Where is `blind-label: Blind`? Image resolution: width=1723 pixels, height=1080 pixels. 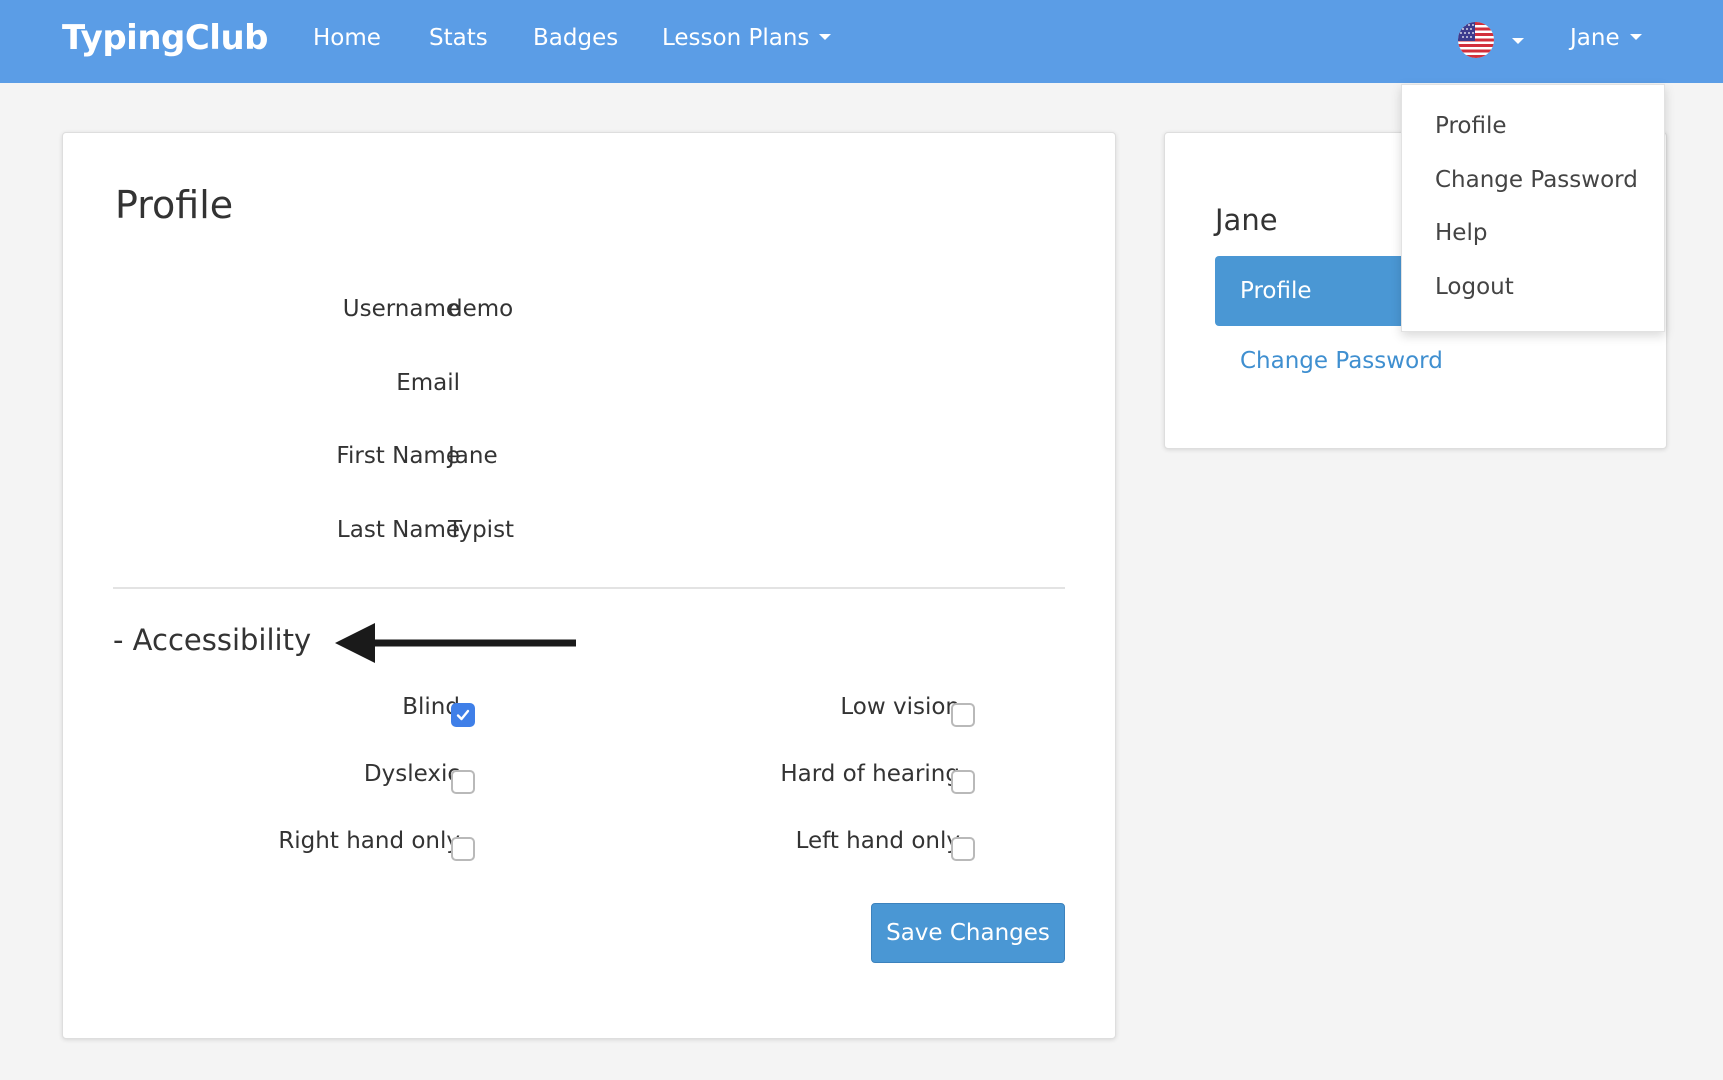
blind-label: Blind is located at coordinates (431, 707).